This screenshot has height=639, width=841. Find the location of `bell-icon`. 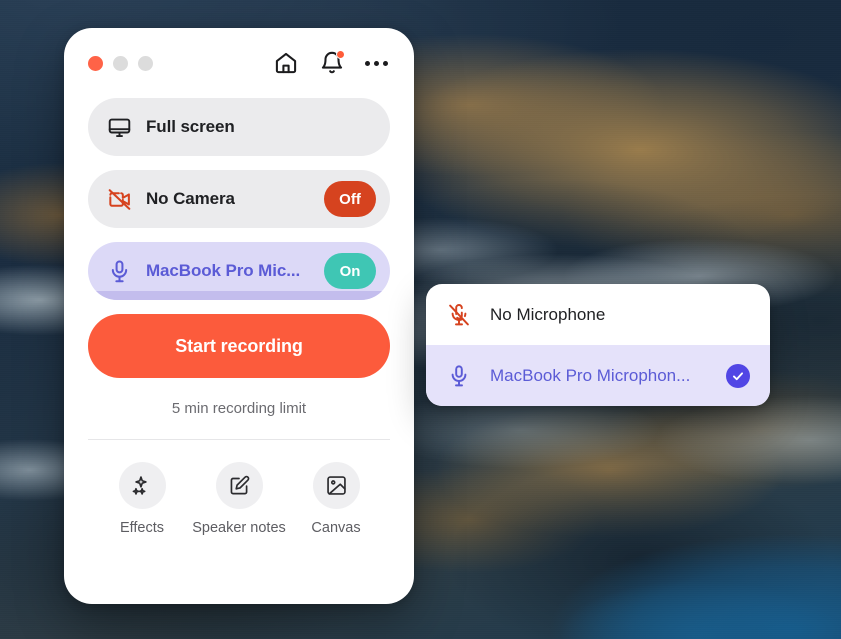

bell-icon is located at coordinates (332, 63).